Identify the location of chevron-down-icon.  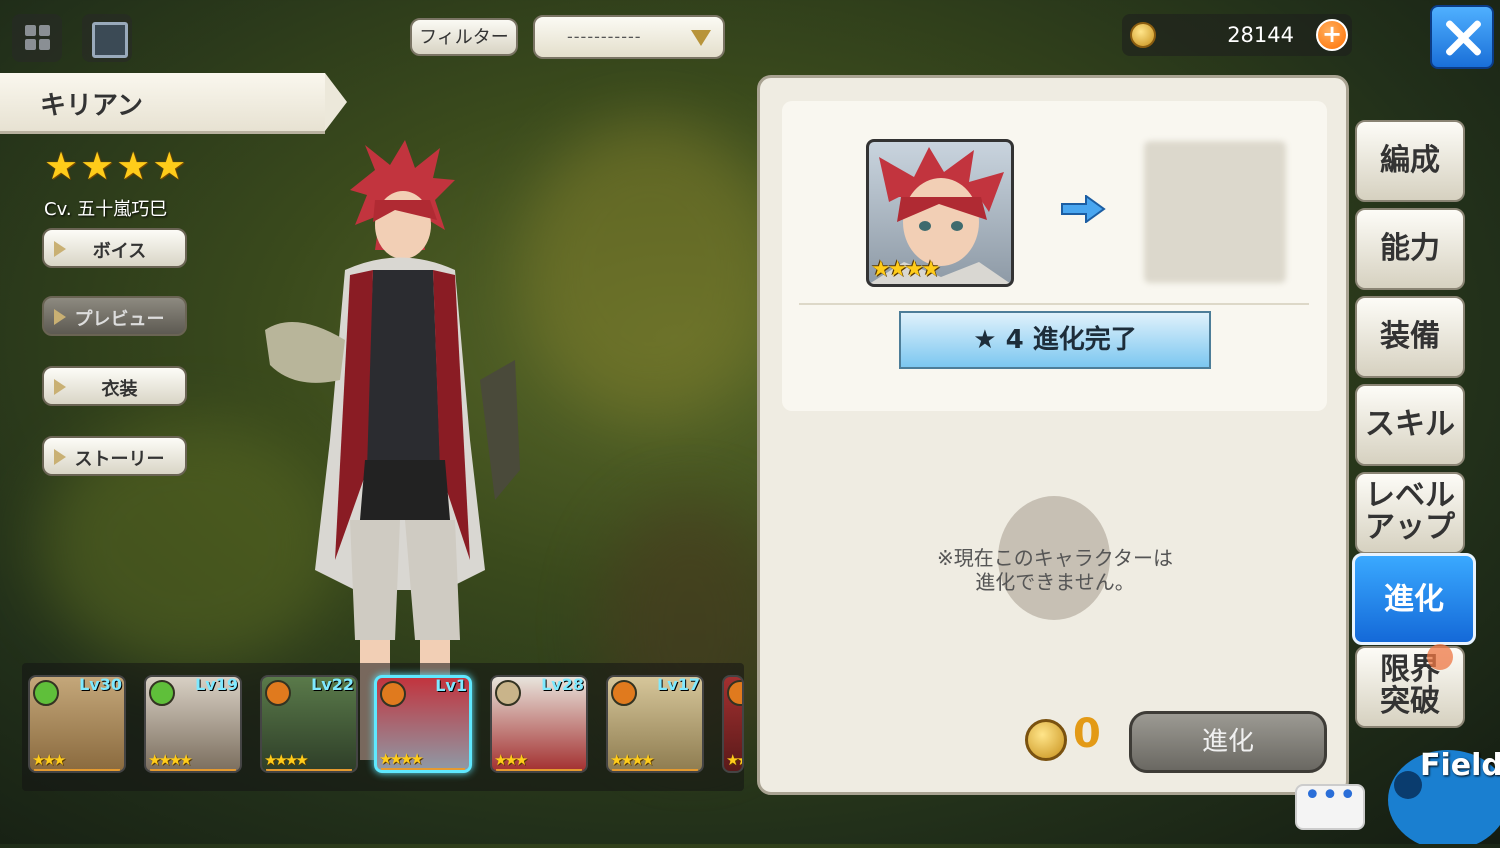
(701, 38).